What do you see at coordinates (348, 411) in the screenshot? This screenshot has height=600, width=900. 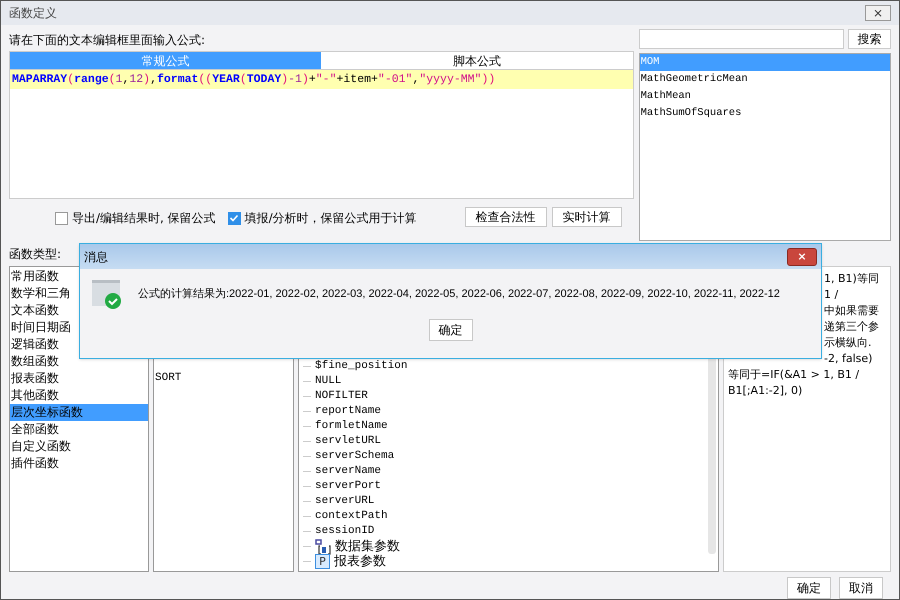 I see `tree-item: reportName` at bounding box center [348, 411].